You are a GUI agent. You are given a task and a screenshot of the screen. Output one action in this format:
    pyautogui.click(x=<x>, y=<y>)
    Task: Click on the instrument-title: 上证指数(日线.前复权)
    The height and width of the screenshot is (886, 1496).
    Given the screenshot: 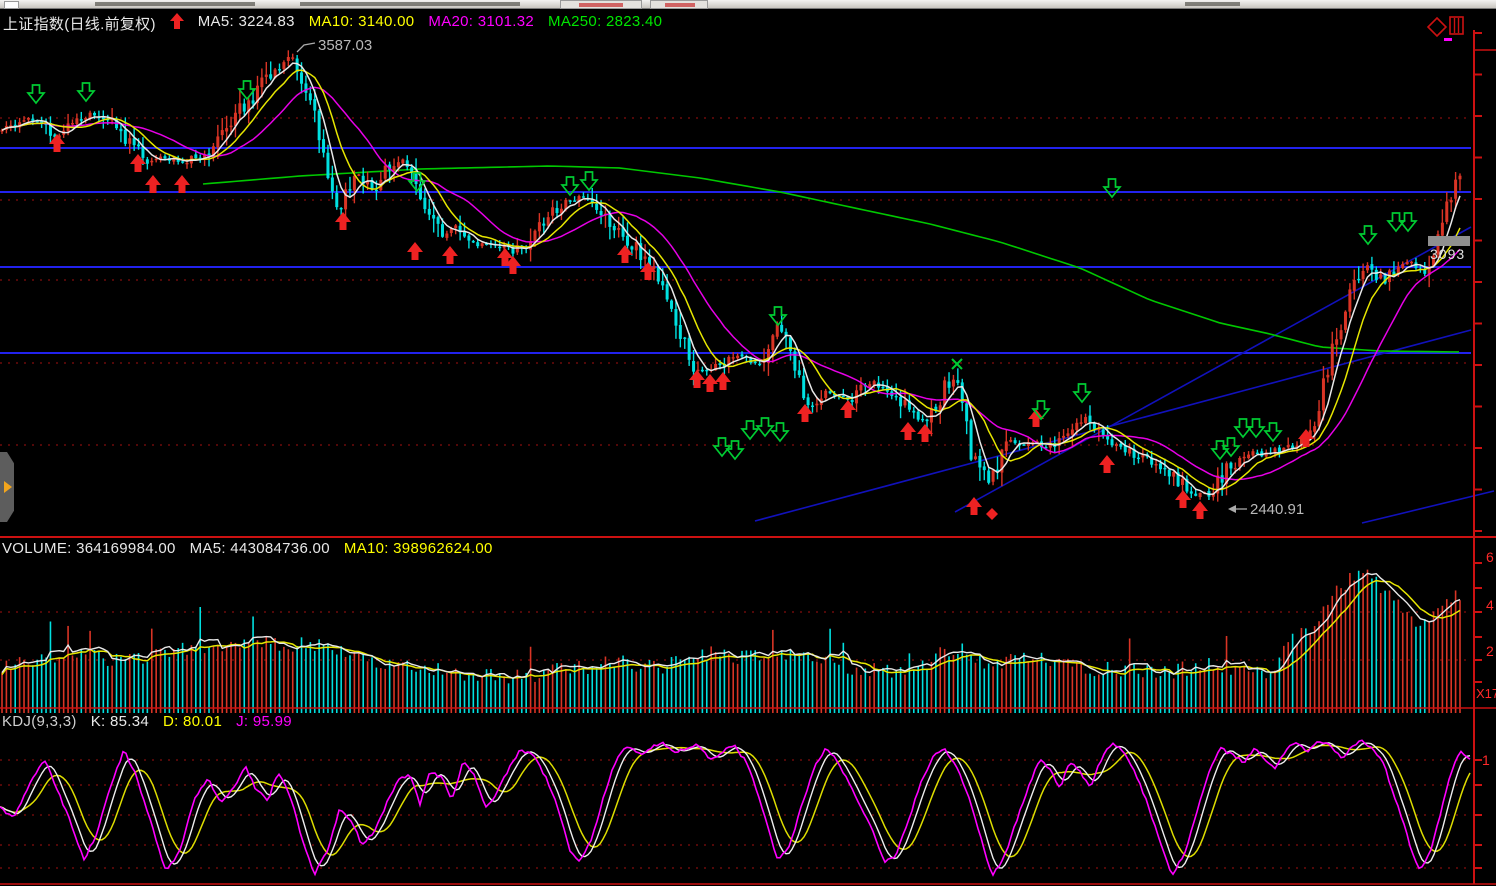 What is the action you would take?
    pyautogui.click(x=79, y=24)
    